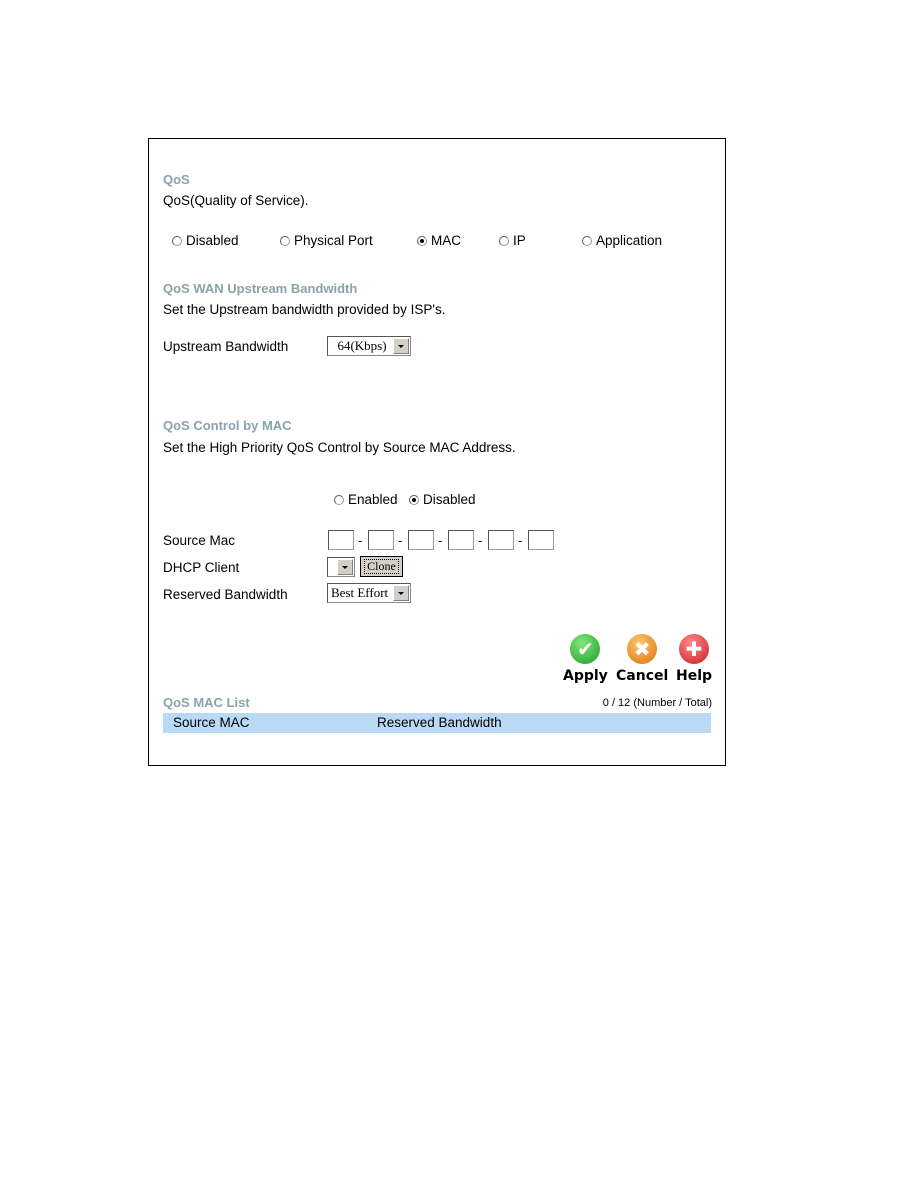  I want to click on checkmark-icon: ✔, so click(585, 649).